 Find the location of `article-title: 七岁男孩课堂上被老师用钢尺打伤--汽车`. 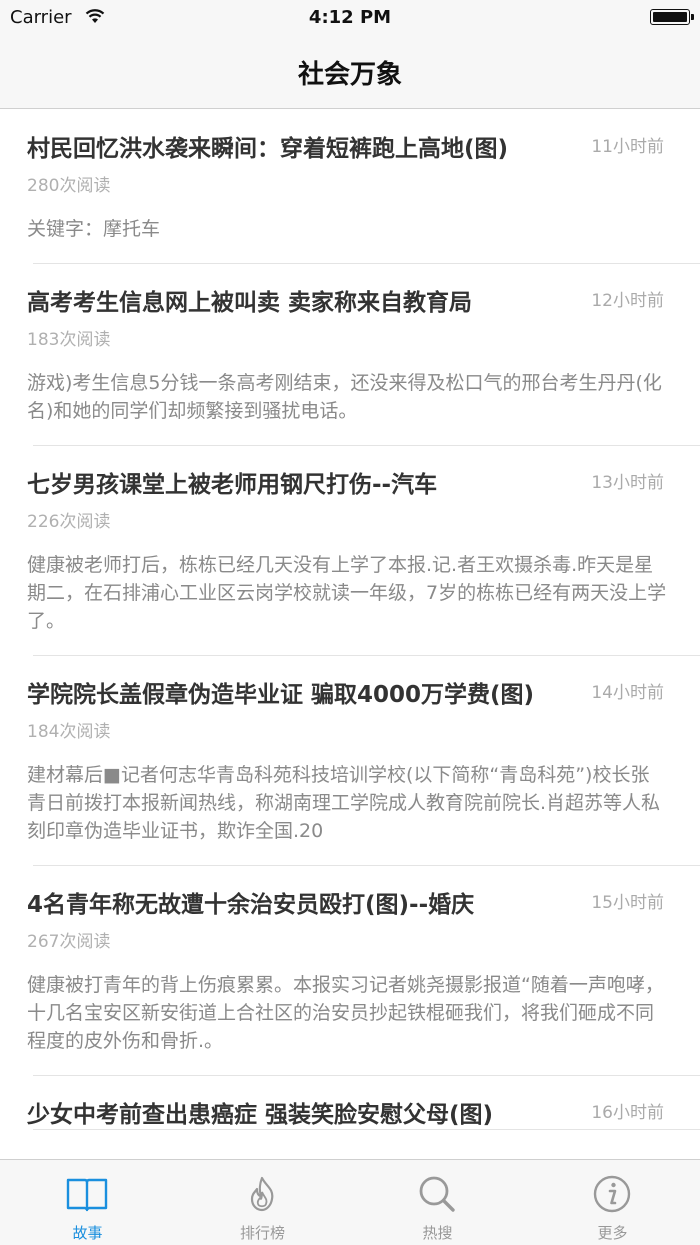

article-title: 七岁男孩课堂上被老师用钢尺打伤--汽车 is located at coordinates (232, 485).